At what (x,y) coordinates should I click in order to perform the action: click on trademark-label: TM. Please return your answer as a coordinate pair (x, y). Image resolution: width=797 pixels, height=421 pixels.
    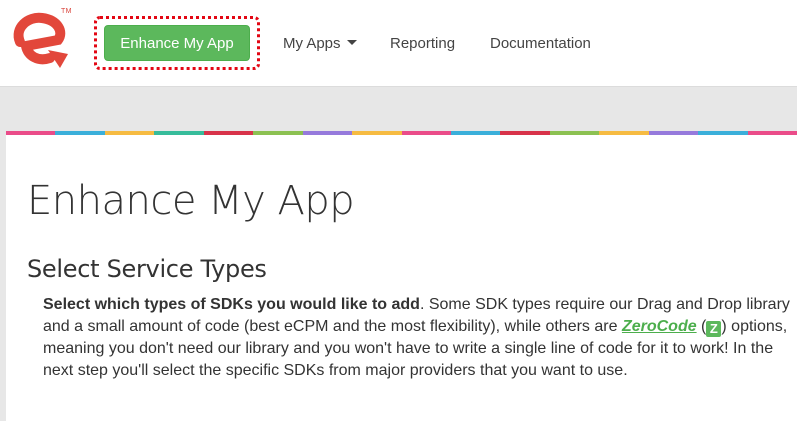
    Looking at the image, I should click on (66, 11).